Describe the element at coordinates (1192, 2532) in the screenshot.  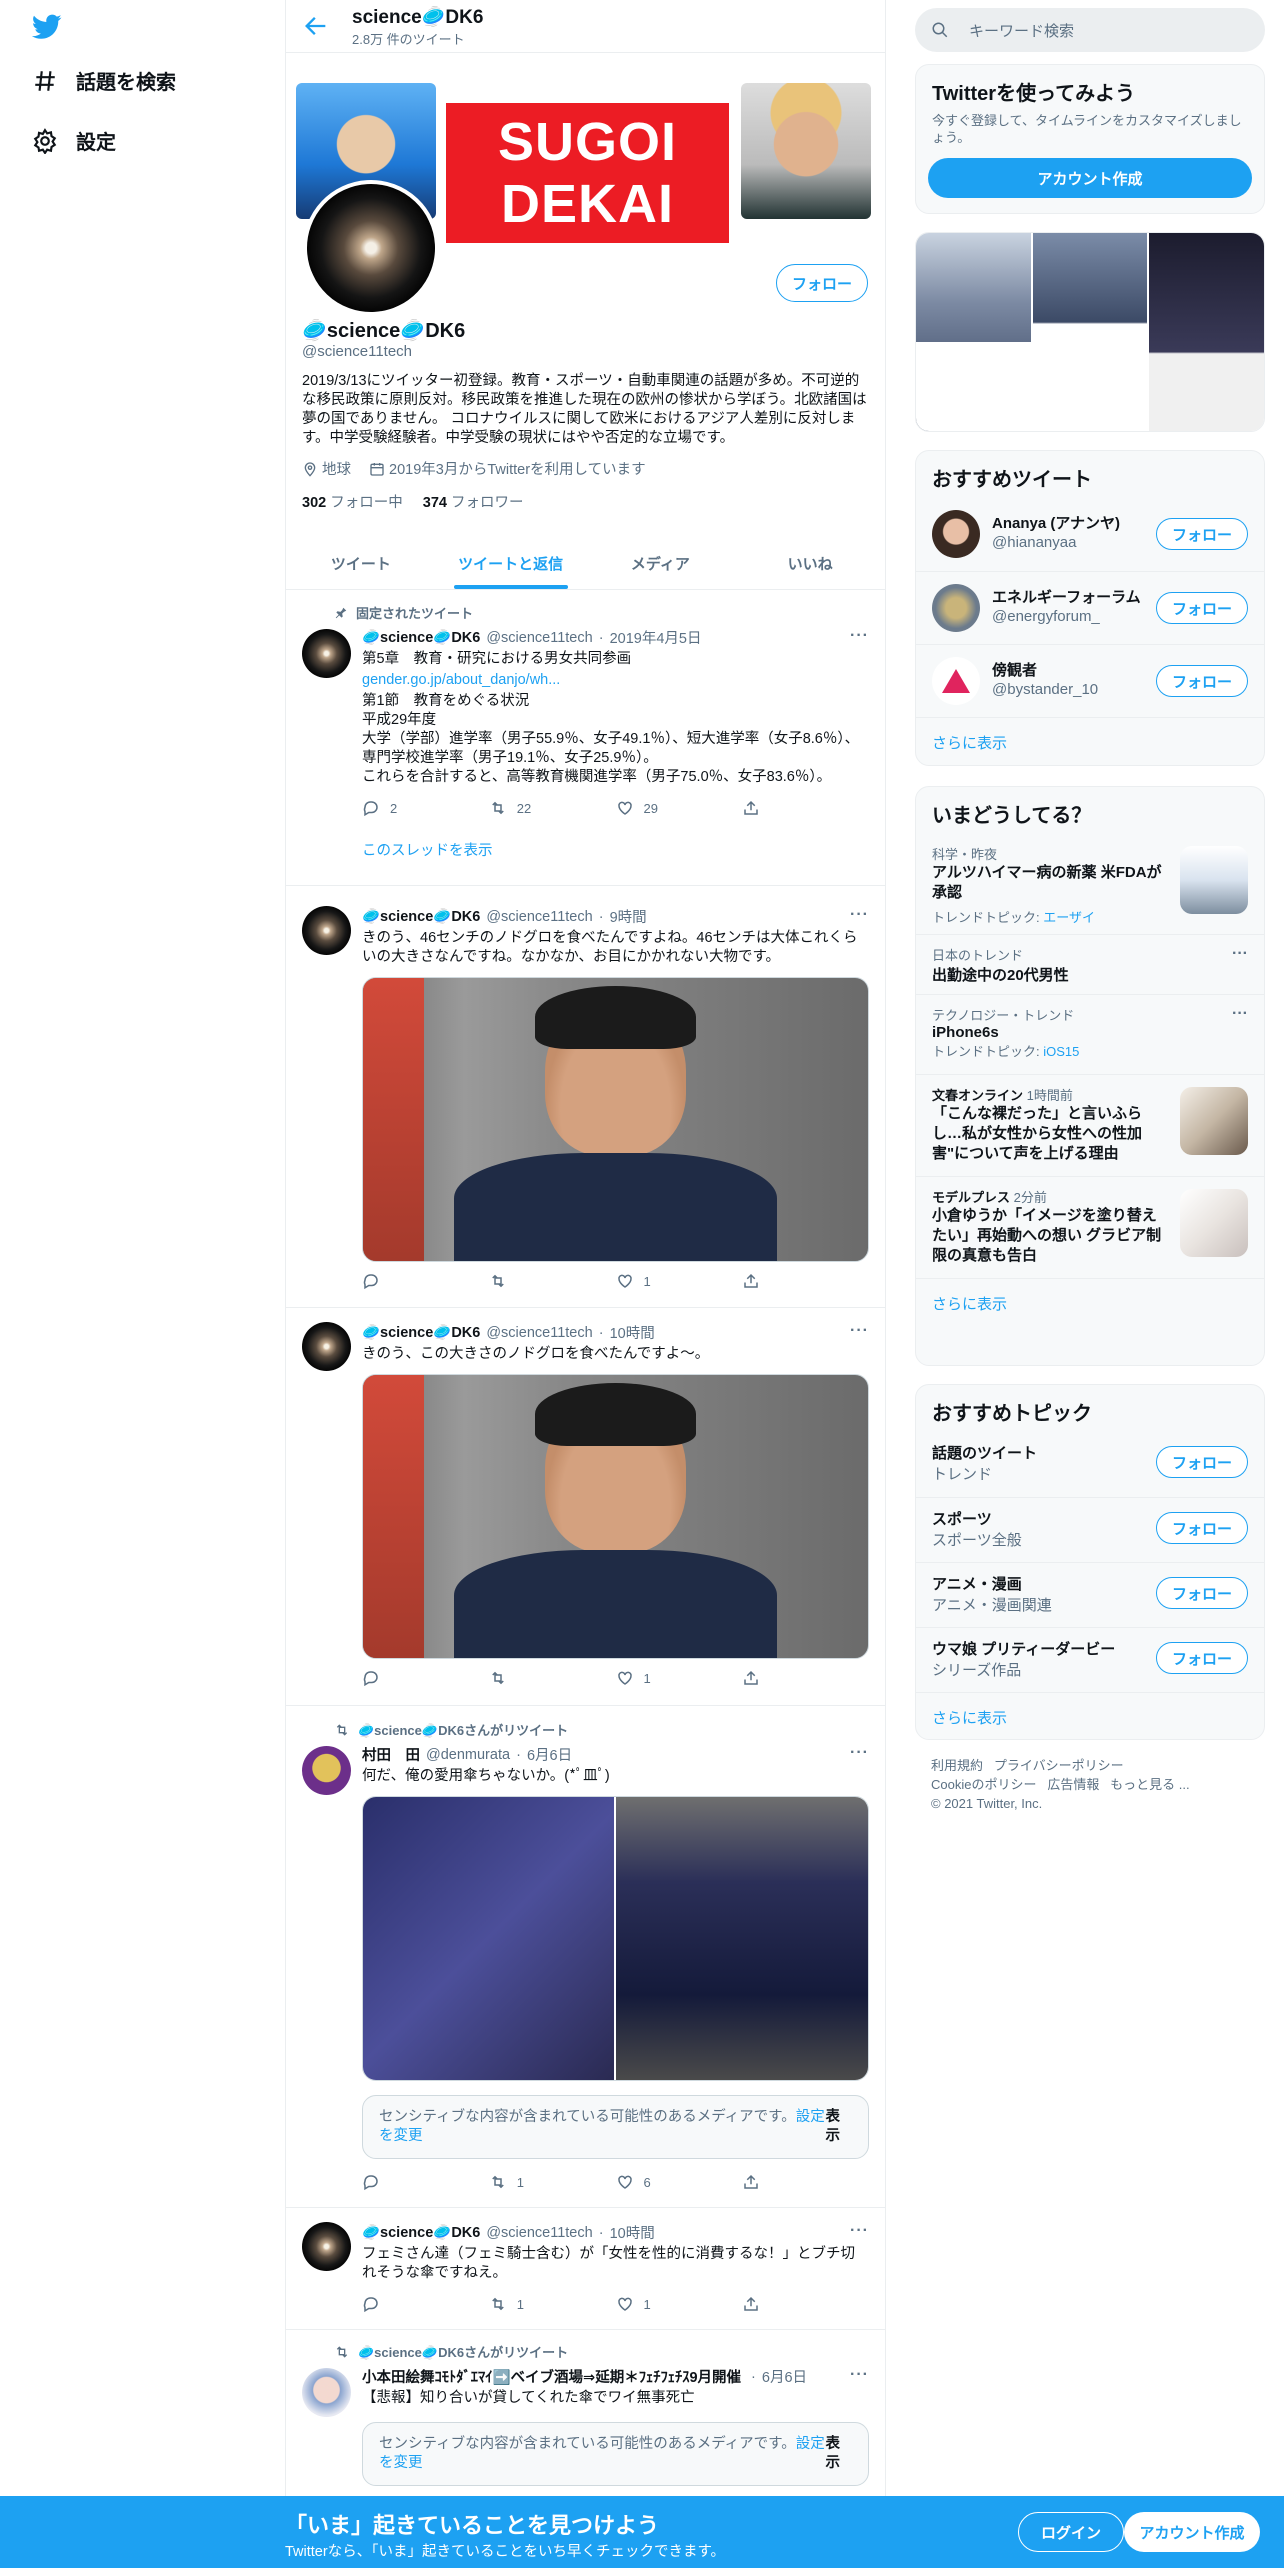
I see `signup-button: アカウント作成` at that location.